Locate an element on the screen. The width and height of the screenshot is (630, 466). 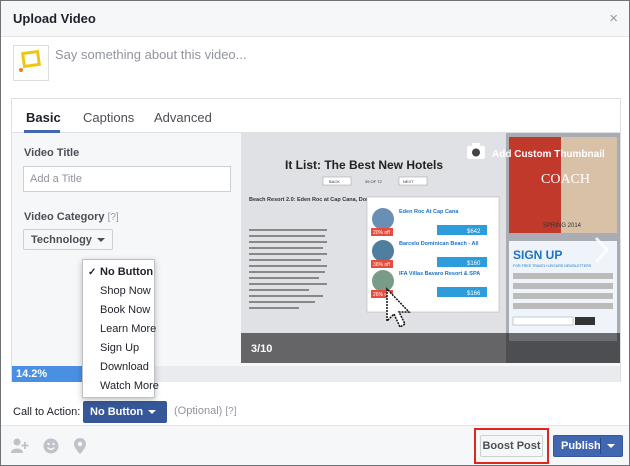
active-tab-indicator is located at coordinates (42, 131).